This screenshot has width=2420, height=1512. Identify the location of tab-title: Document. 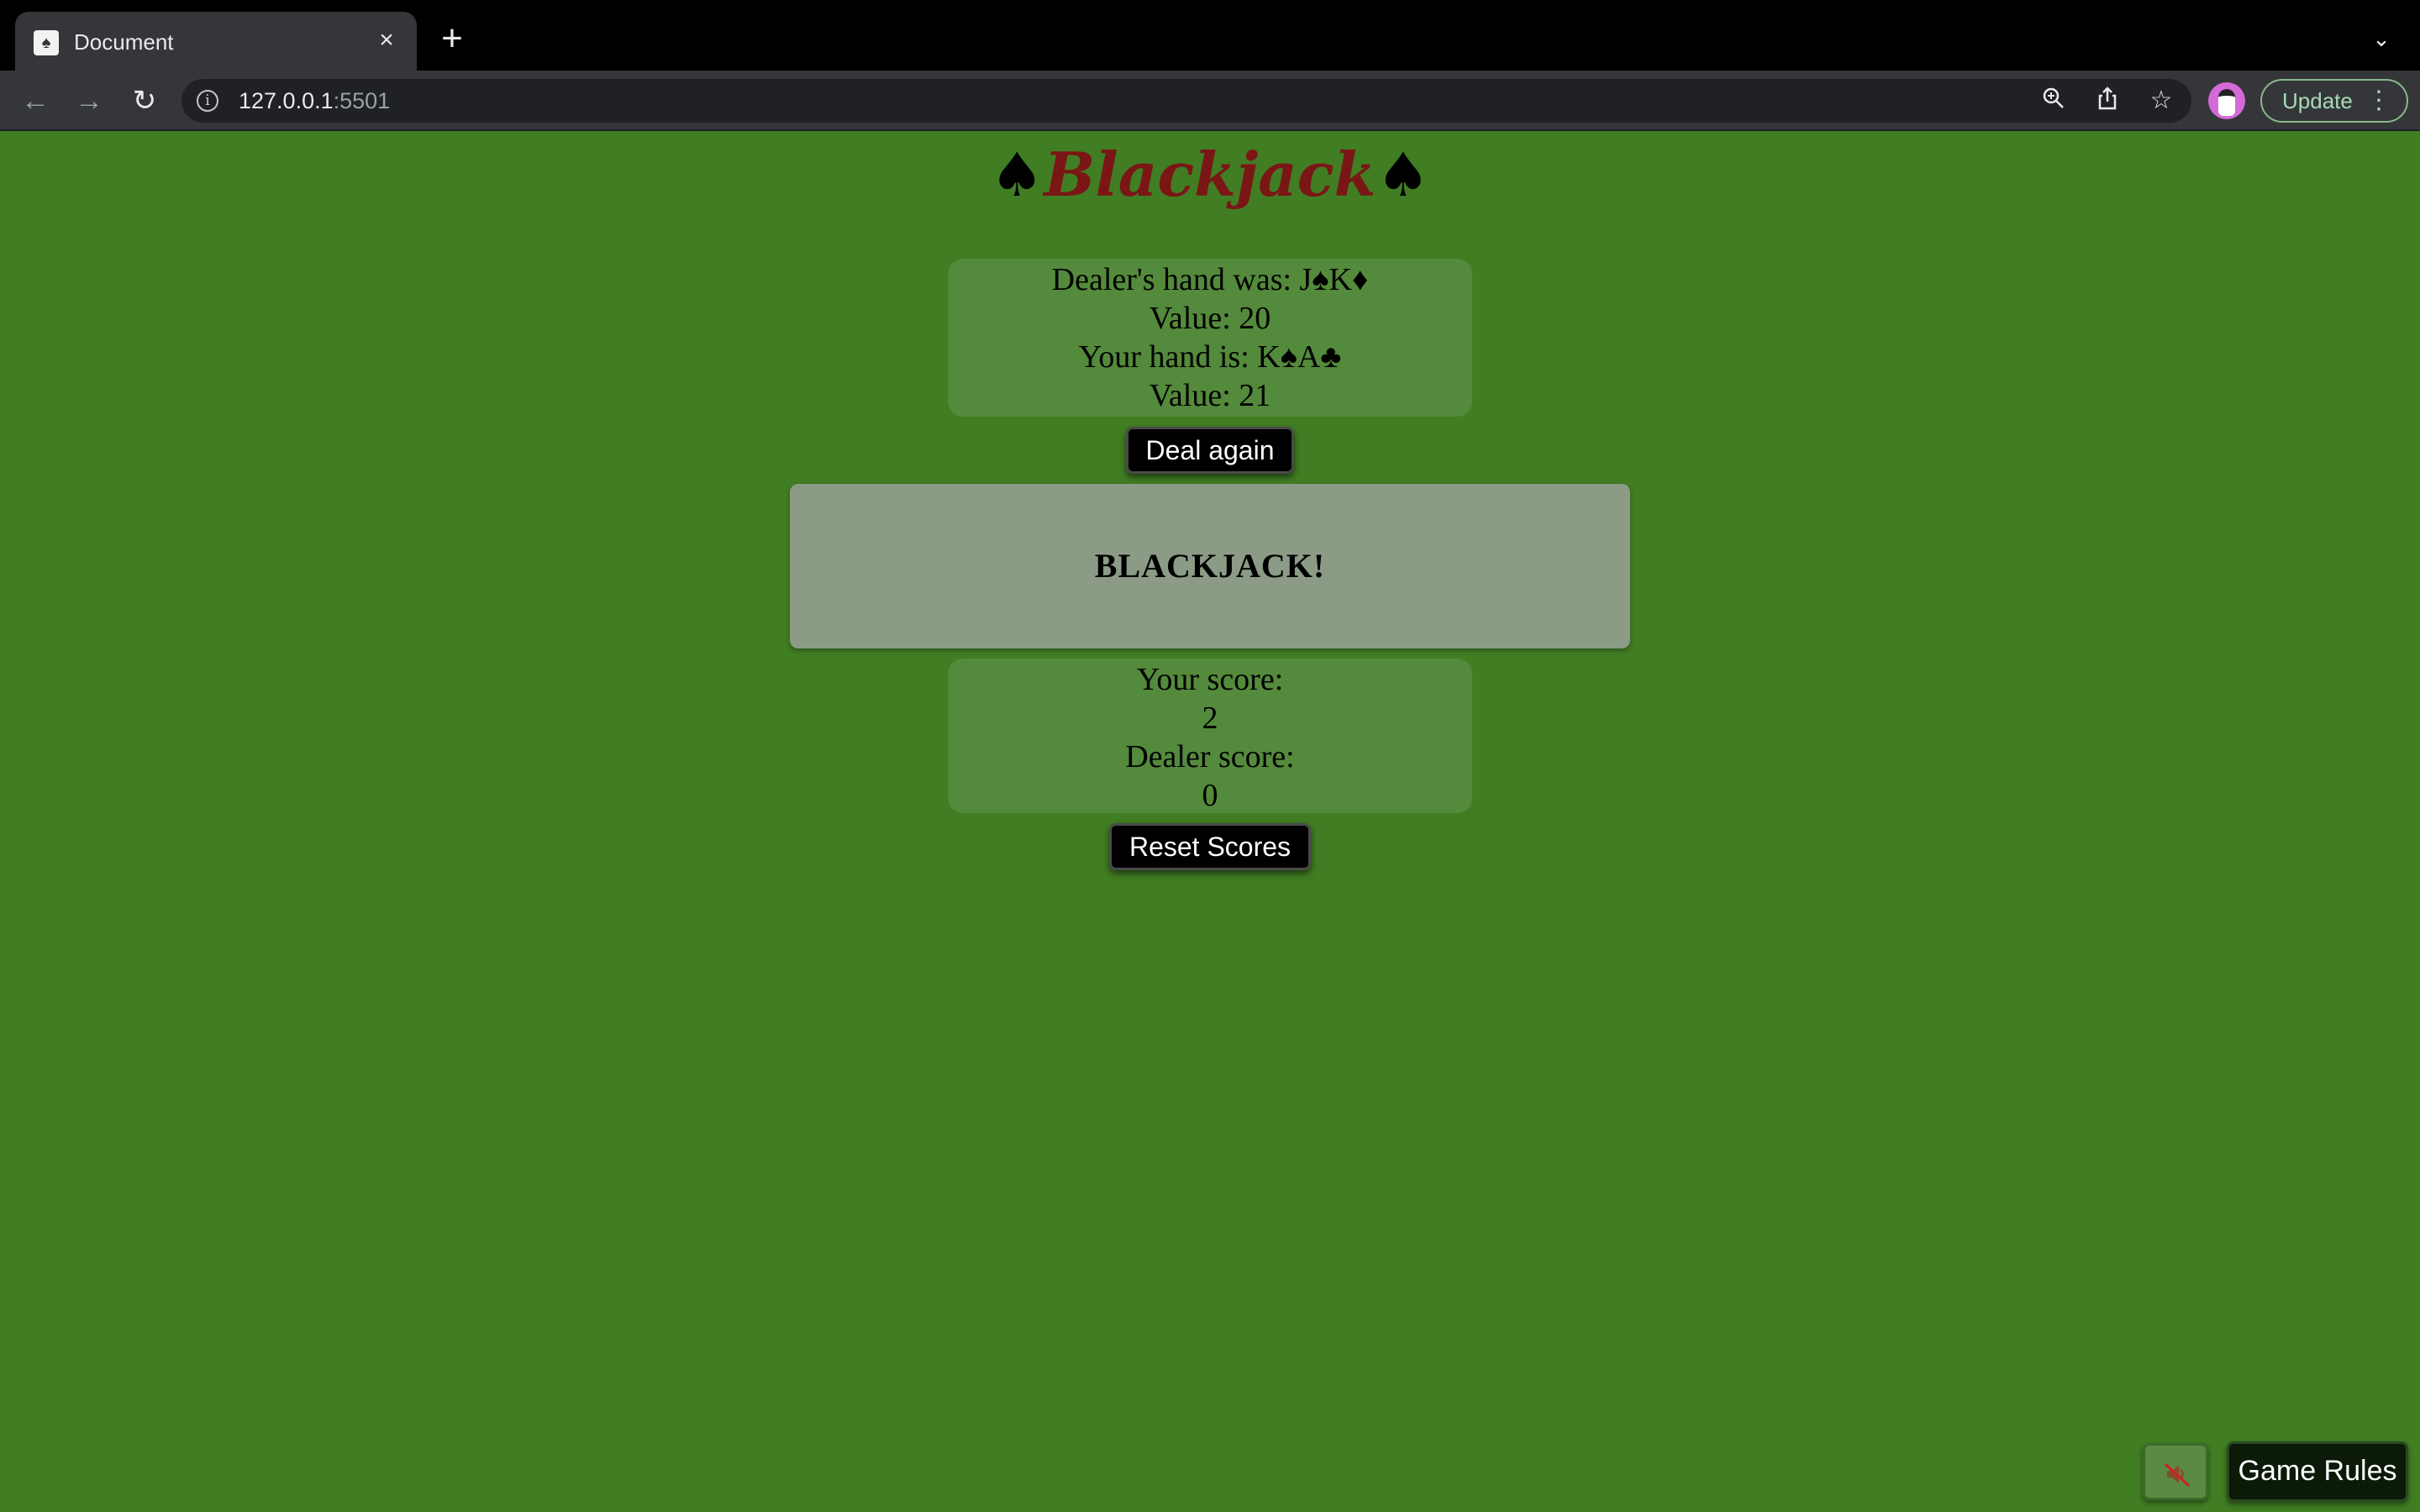
(124, 42).